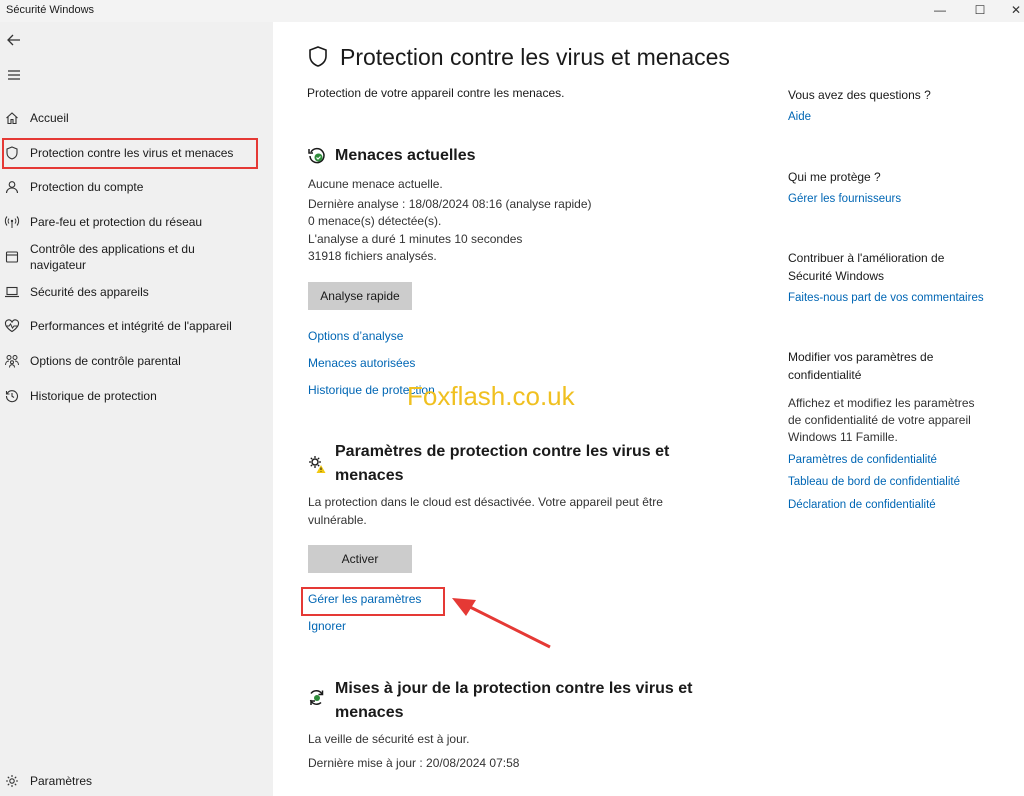 The image size is (1024, 796). Describe the element at coordinates (116, 222) in the screenshot. I see `sidebar-item-label: Pare-feu et protection du réseau` at that location.